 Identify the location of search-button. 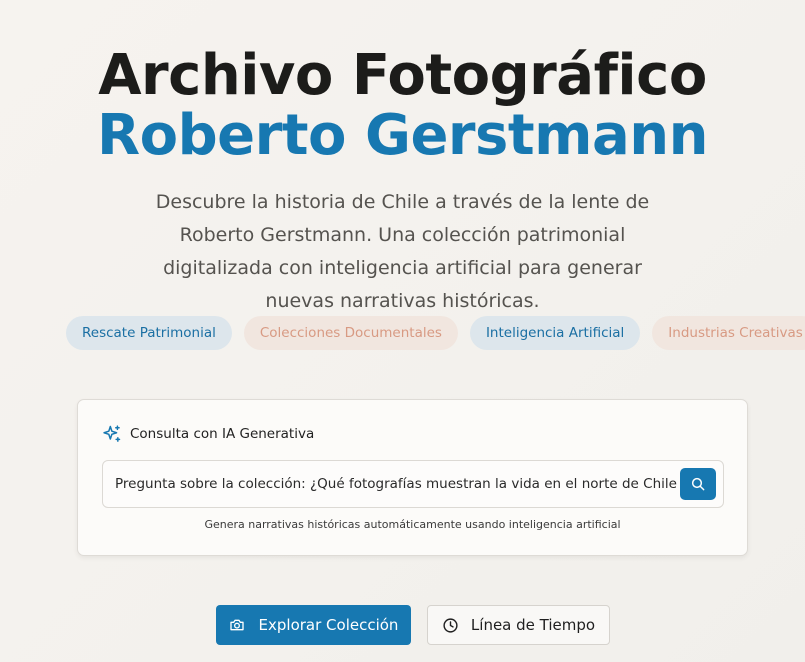
(698, 484).